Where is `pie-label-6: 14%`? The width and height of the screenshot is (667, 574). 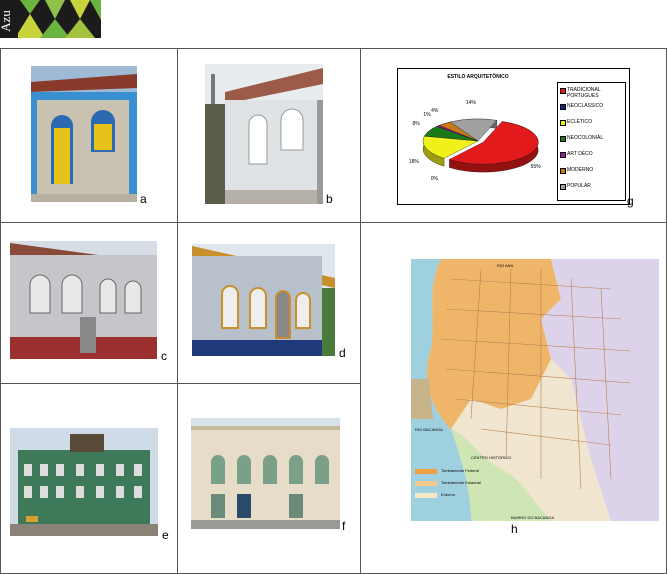
pie-label-6: 14% is located at coordinates (470, 103).